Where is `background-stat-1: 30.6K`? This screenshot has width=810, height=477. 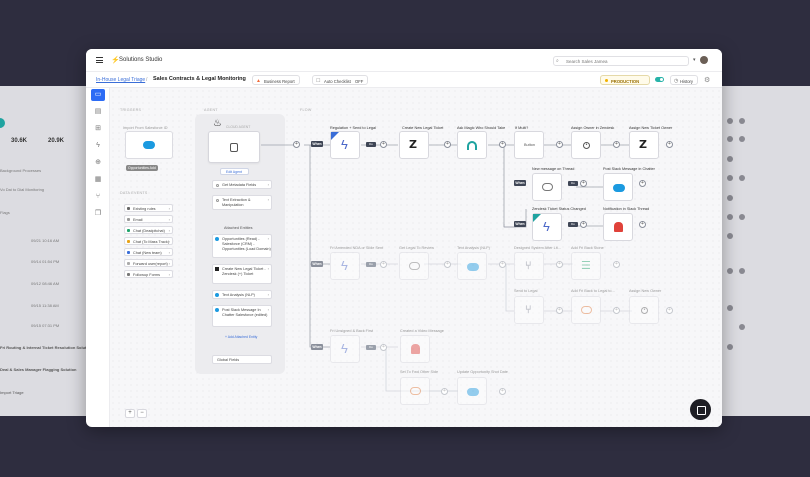
background-stat-1: 30.6K is located at coordinates (19, 141).